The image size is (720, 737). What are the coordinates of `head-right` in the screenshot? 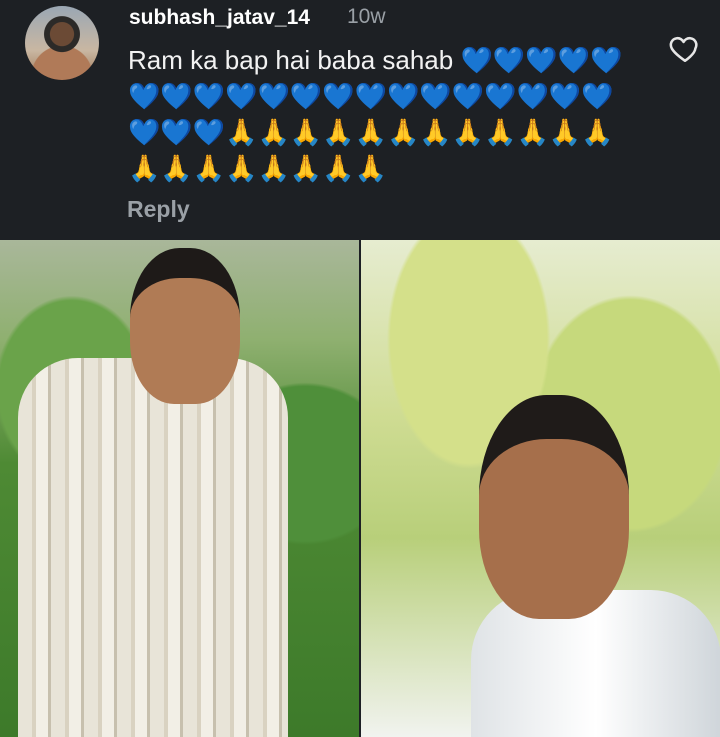 It's located at (554, 507).